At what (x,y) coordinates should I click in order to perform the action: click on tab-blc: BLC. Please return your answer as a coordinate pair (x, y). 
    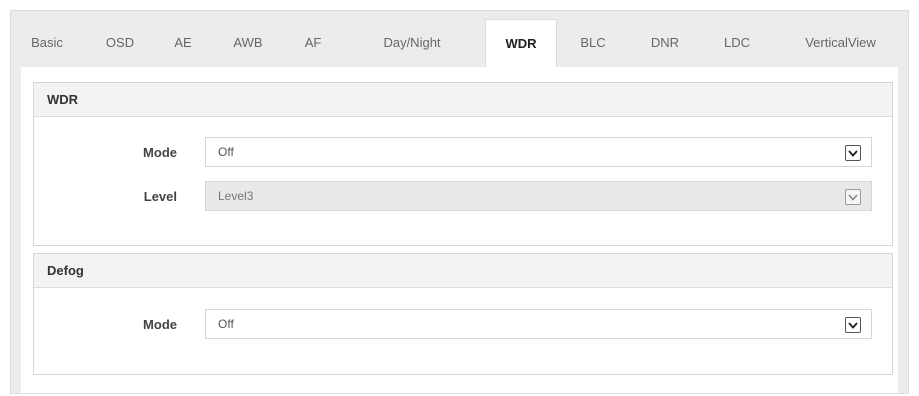
    Looking at the image, I should click on (593, 39).